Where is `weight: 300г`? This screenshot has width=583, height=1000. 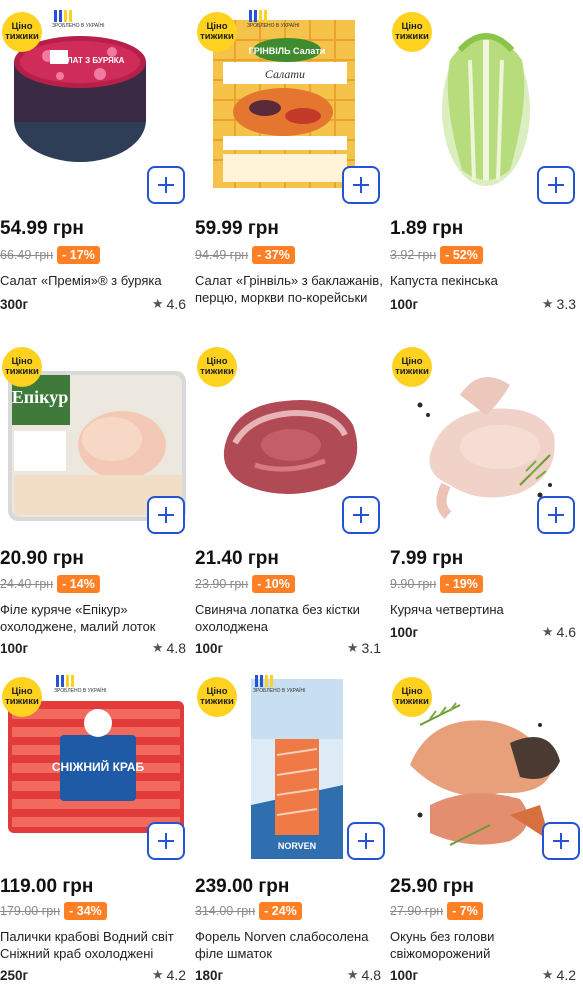 weight: 300г is located at coordinates (14, 304).